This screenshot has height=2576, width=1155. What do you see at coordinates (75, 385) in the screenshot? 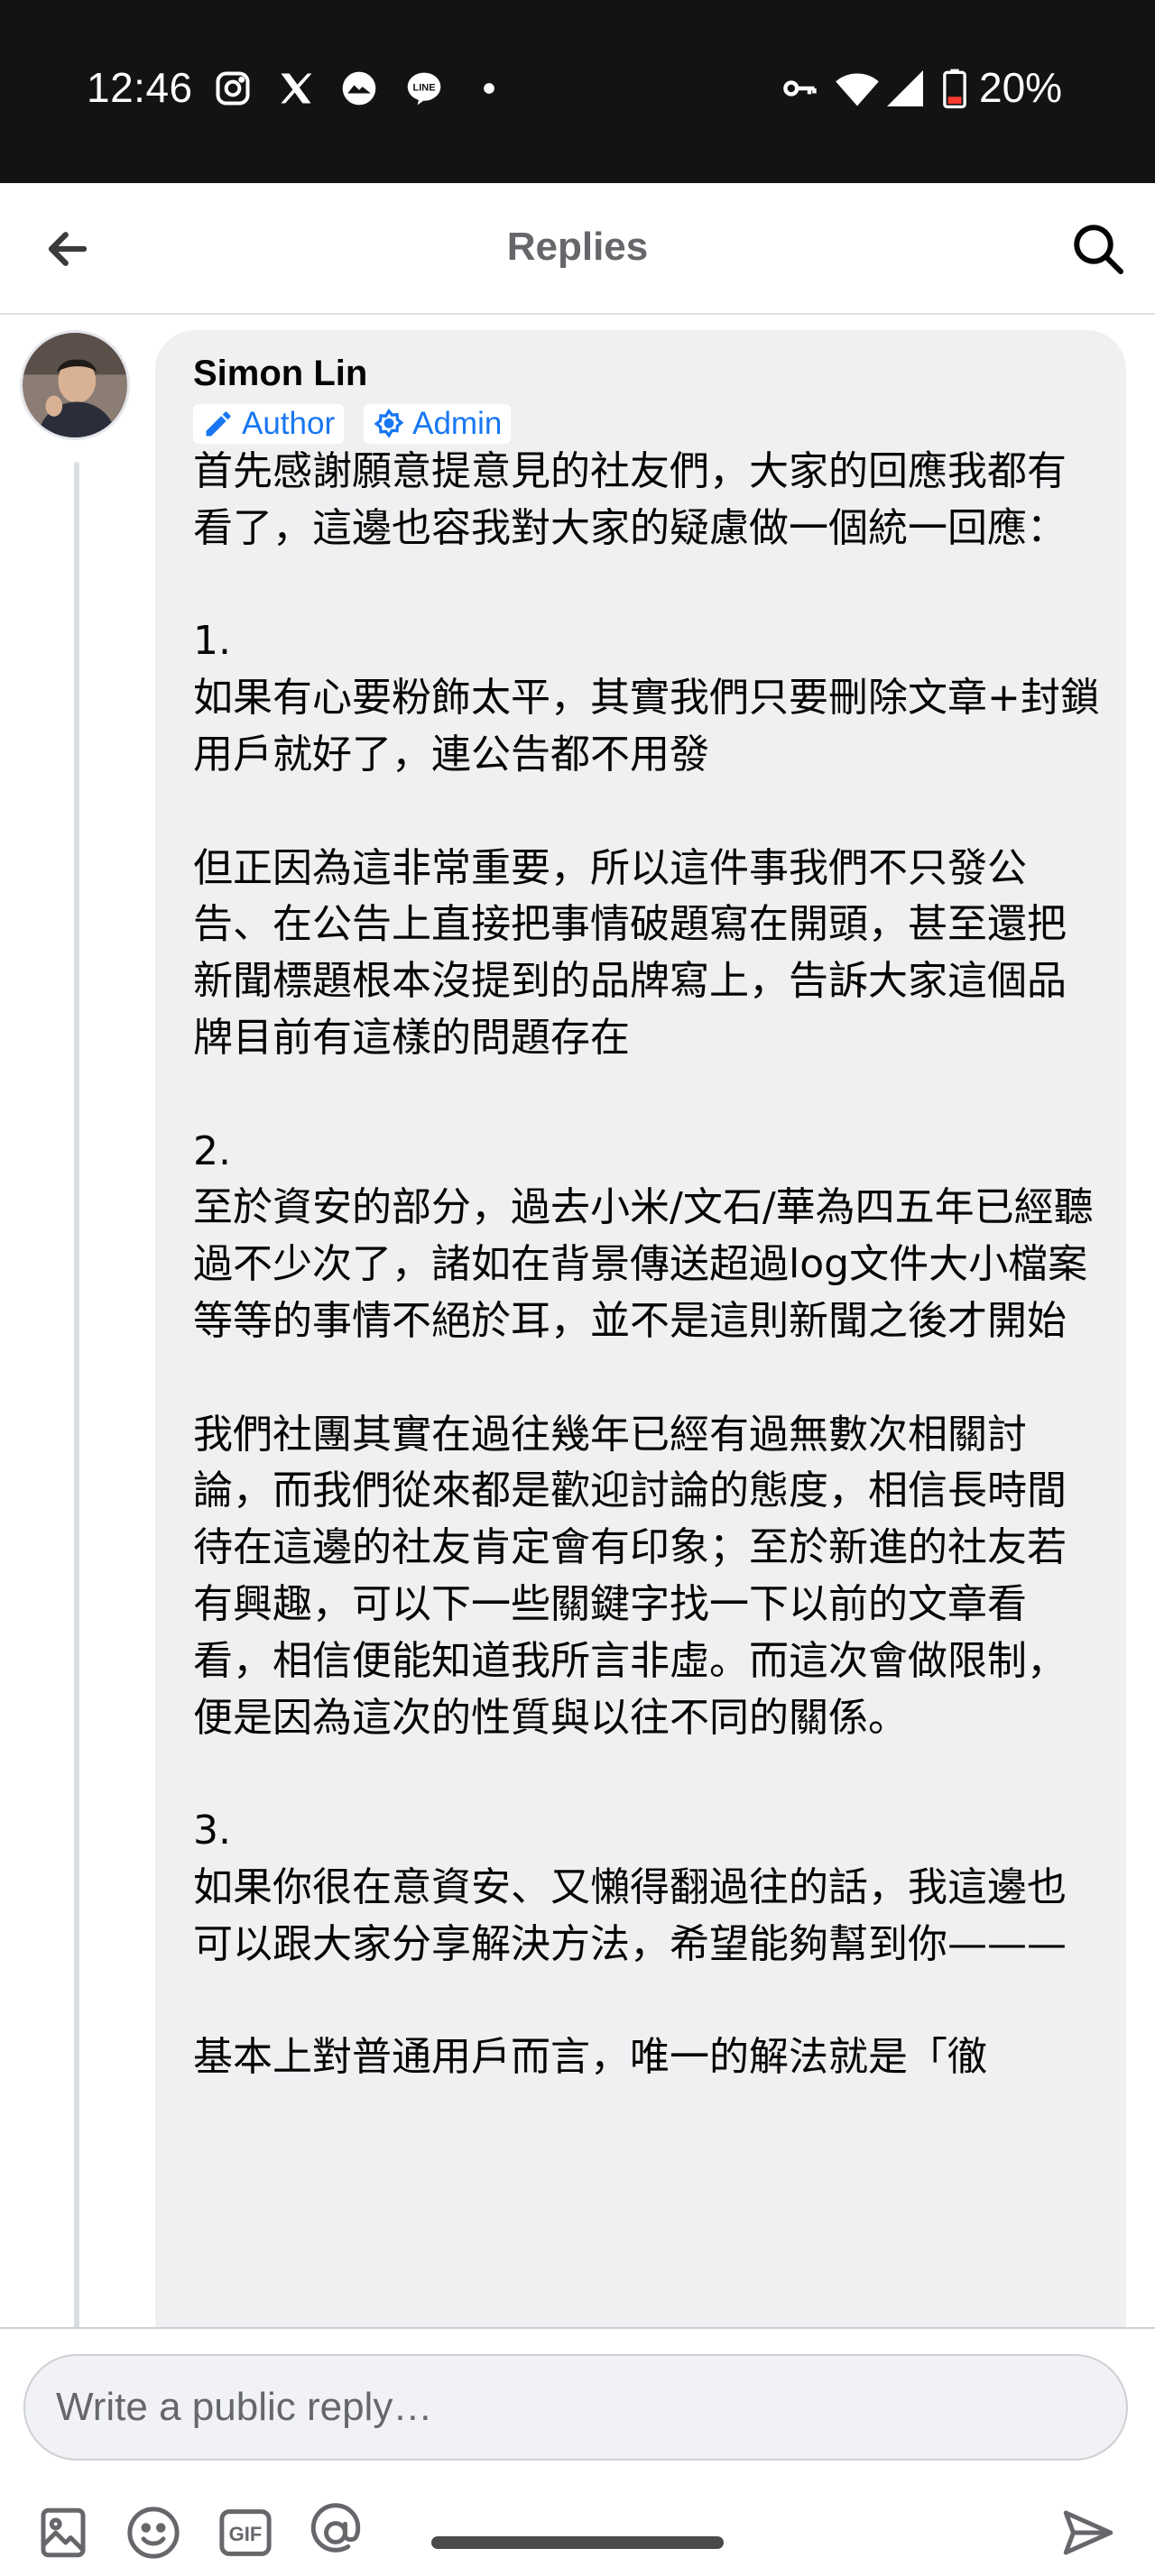
I see `avatar` at bounding box center [75, 385].